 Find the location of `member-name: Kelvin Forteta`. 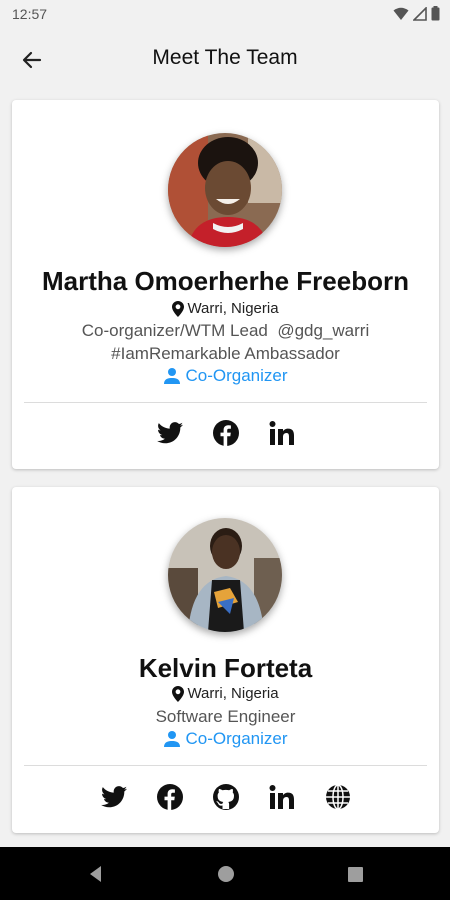

member-name: Kelvin Forteta is located at coordinates (225, 668).